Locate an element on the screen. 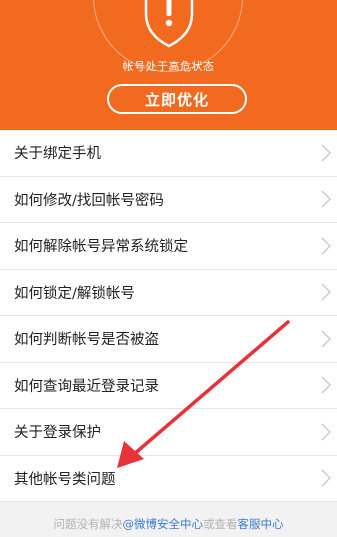 This screenshot has width=337, height=537. shield-warning-icon is located at coordinates (169, 24).